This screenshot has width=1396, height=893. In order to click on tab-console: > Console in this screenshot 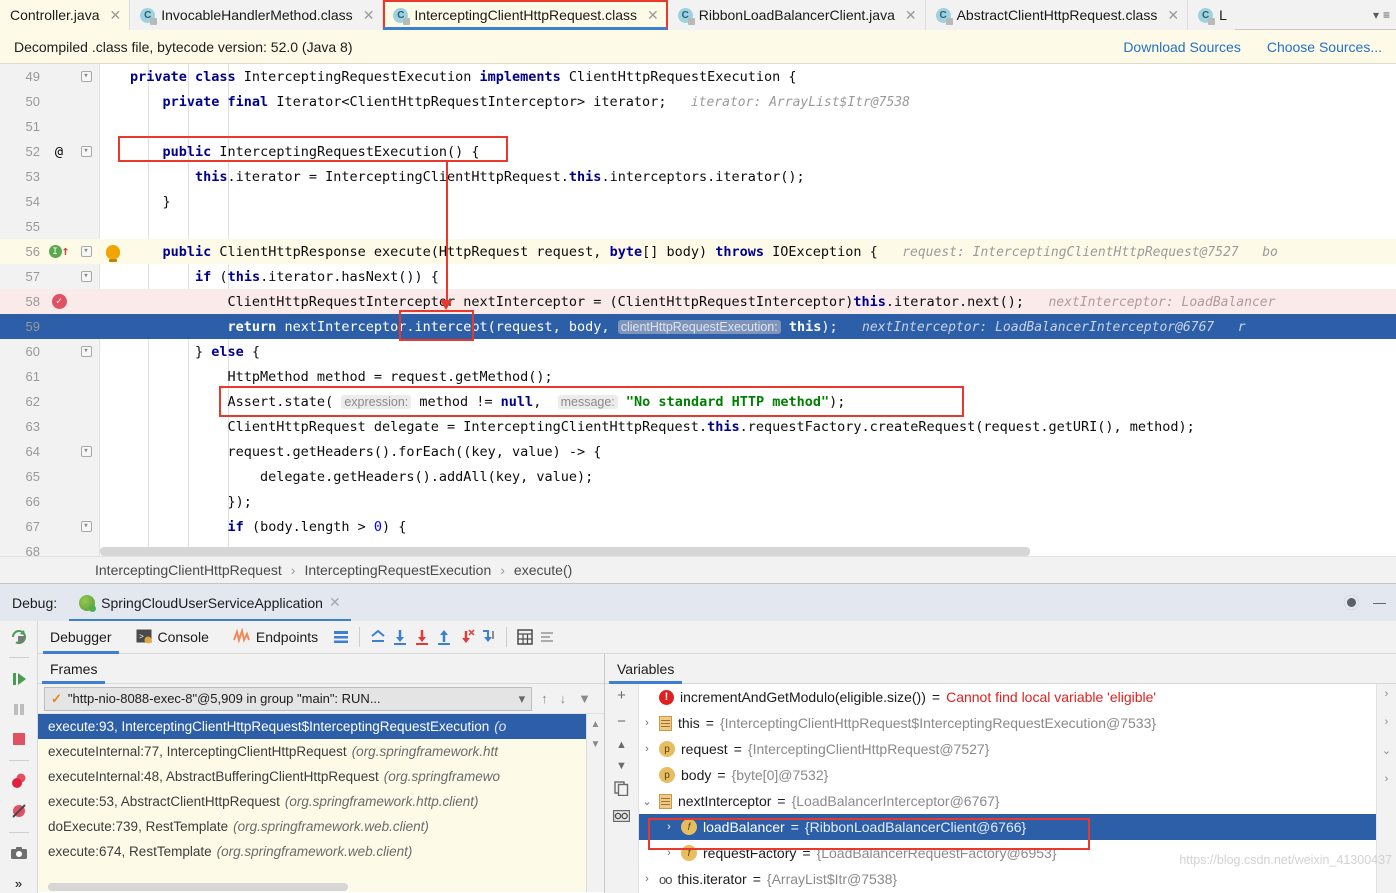, I will do `click(172, 637)`.